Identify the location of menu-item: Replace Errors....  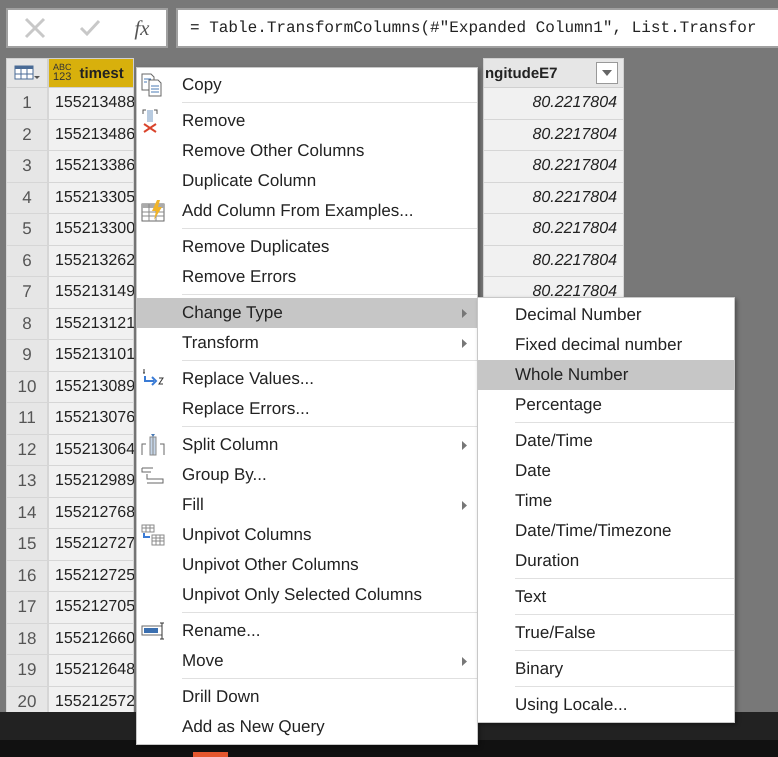
(307, 409).